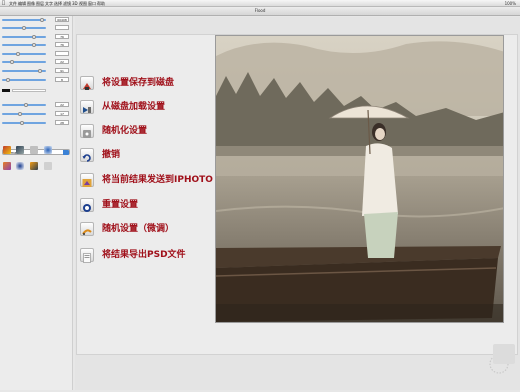 This screenshot has width=520, height=392. Describe the element at coordinates (75, 3) in the screenshot. I see `menu-3d: 3D` at that location.